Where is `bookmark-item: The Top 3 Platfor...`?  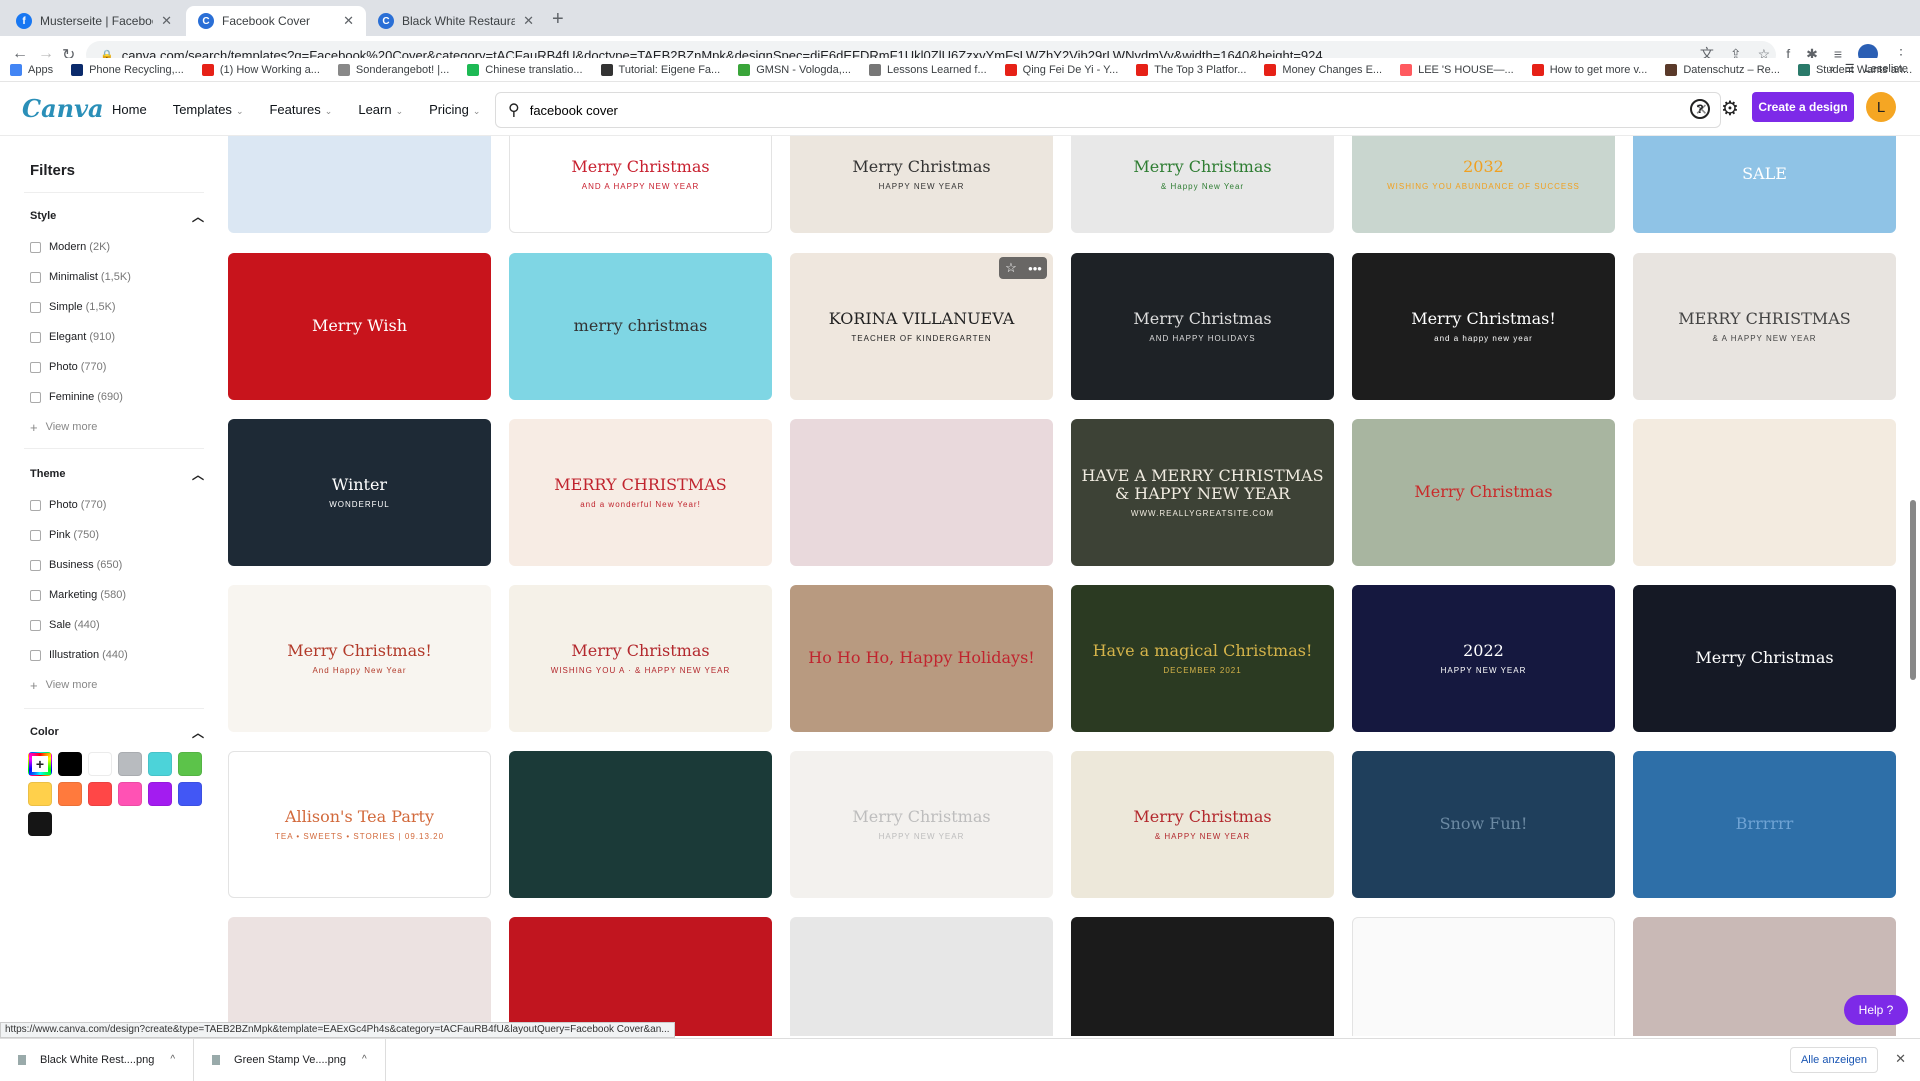
bookmark-item: The Top 3 Platfor... is located at coordinates (1191, 69).